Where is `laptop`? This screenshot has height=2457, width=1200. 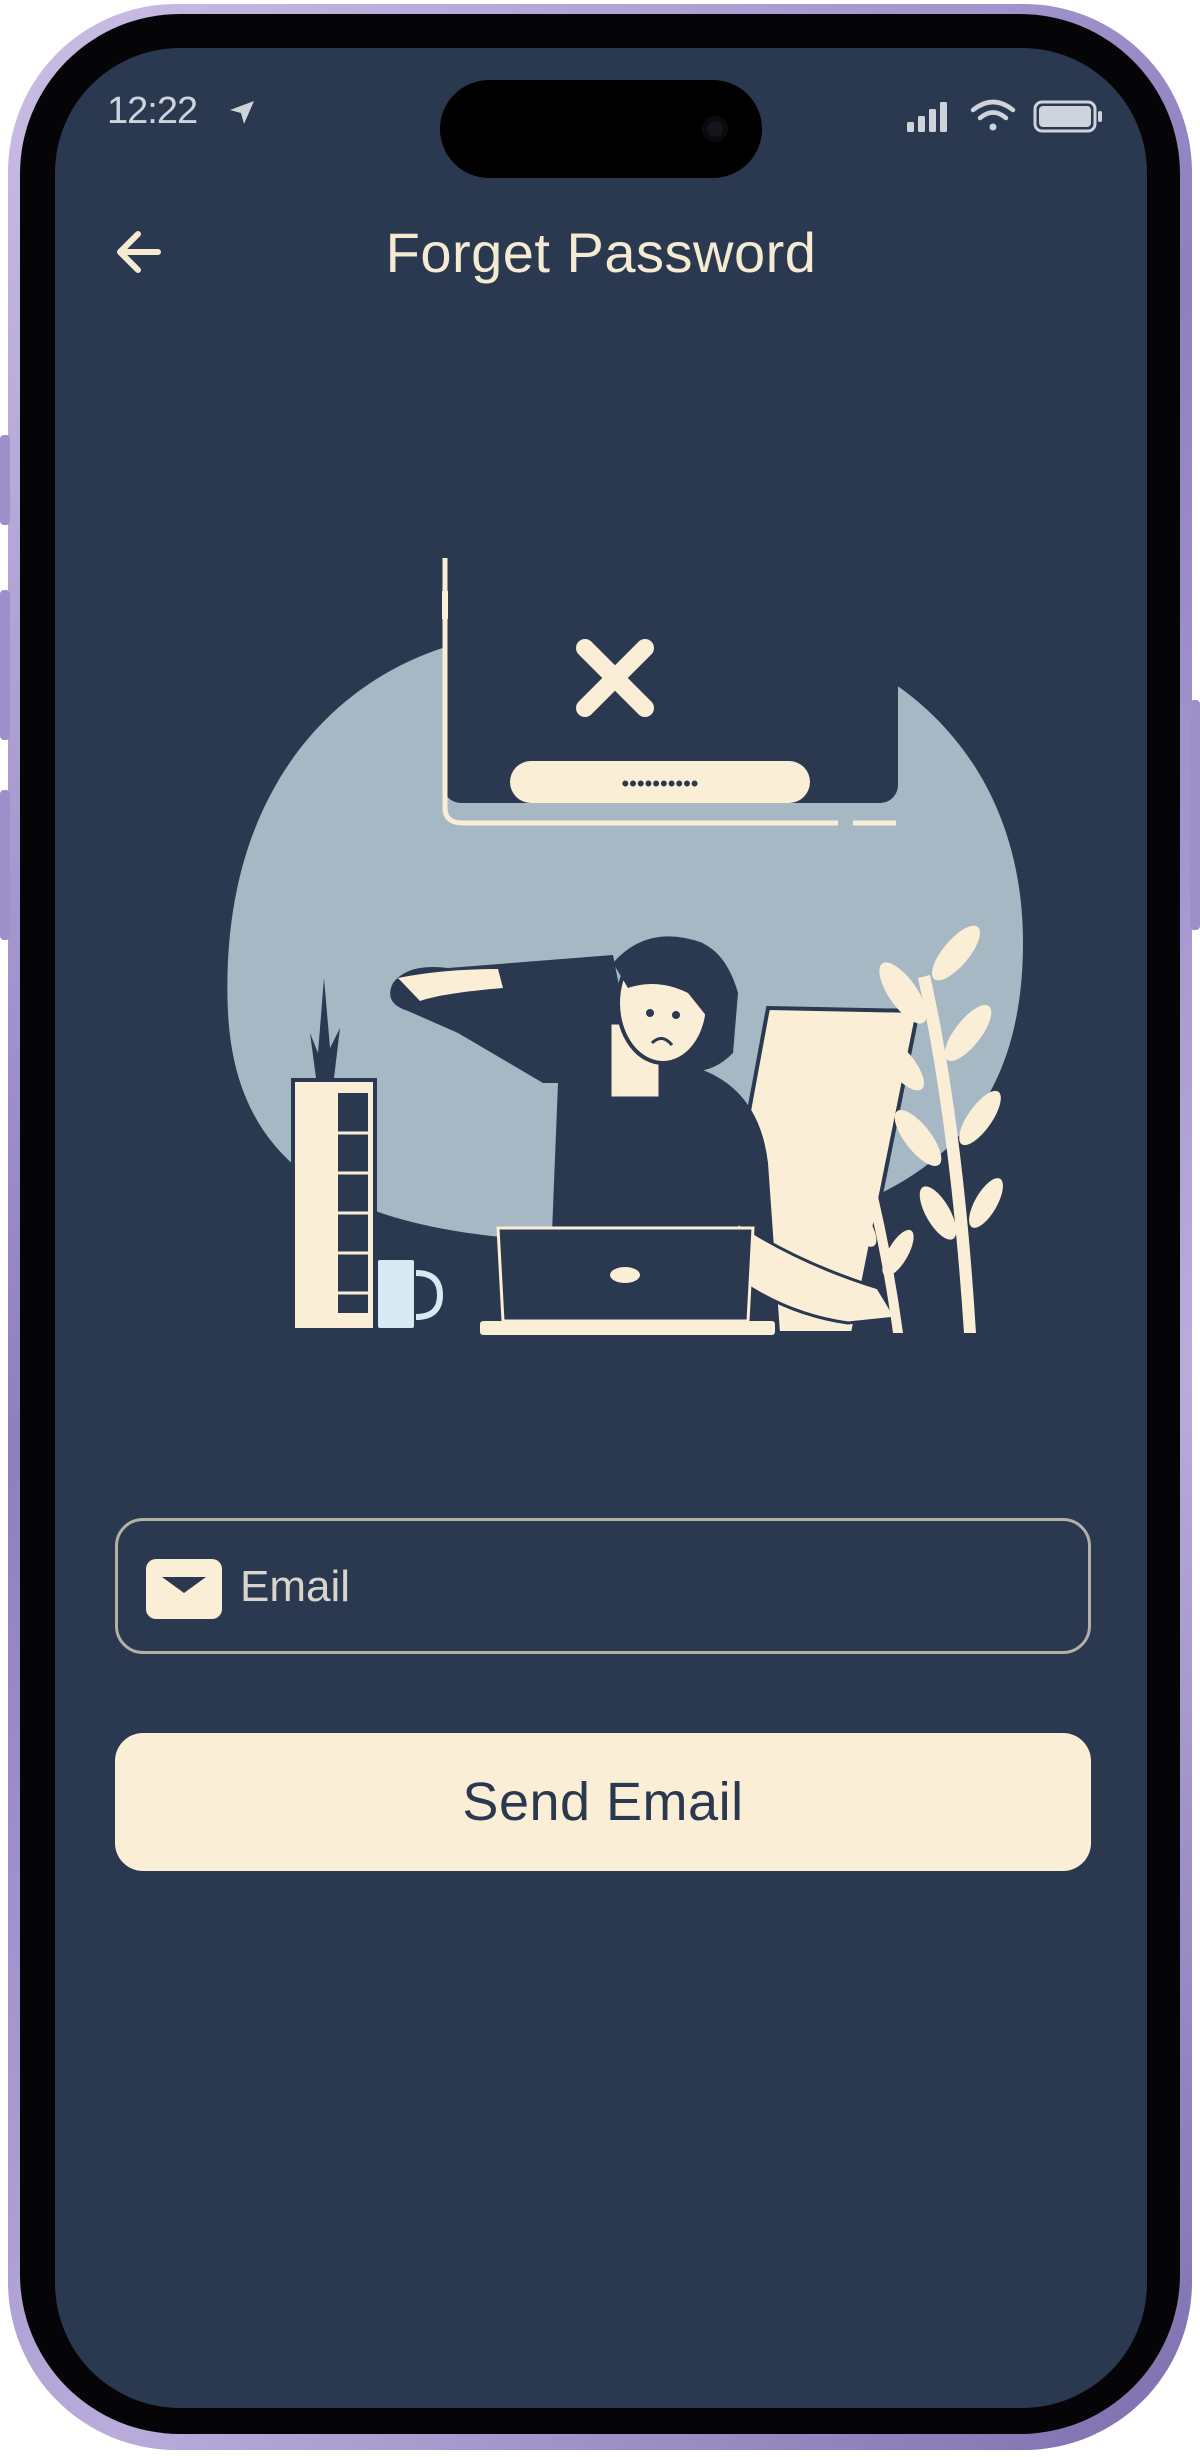
laptop is located at coordinates (627, 1280).